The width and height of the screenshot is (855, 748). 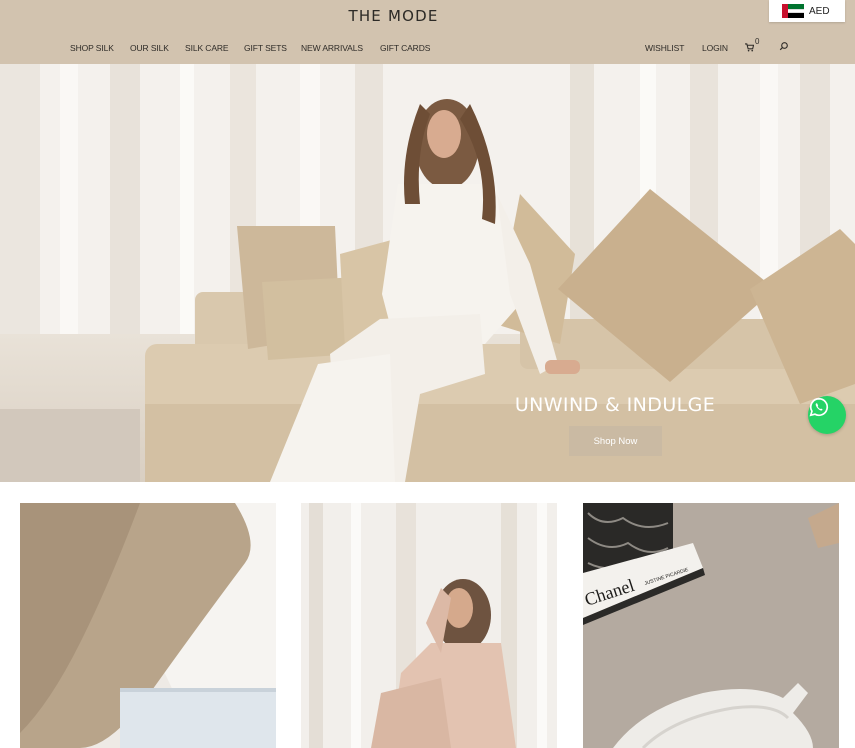 I want to click on tile-bedding-image, so click(x=148, y=625).